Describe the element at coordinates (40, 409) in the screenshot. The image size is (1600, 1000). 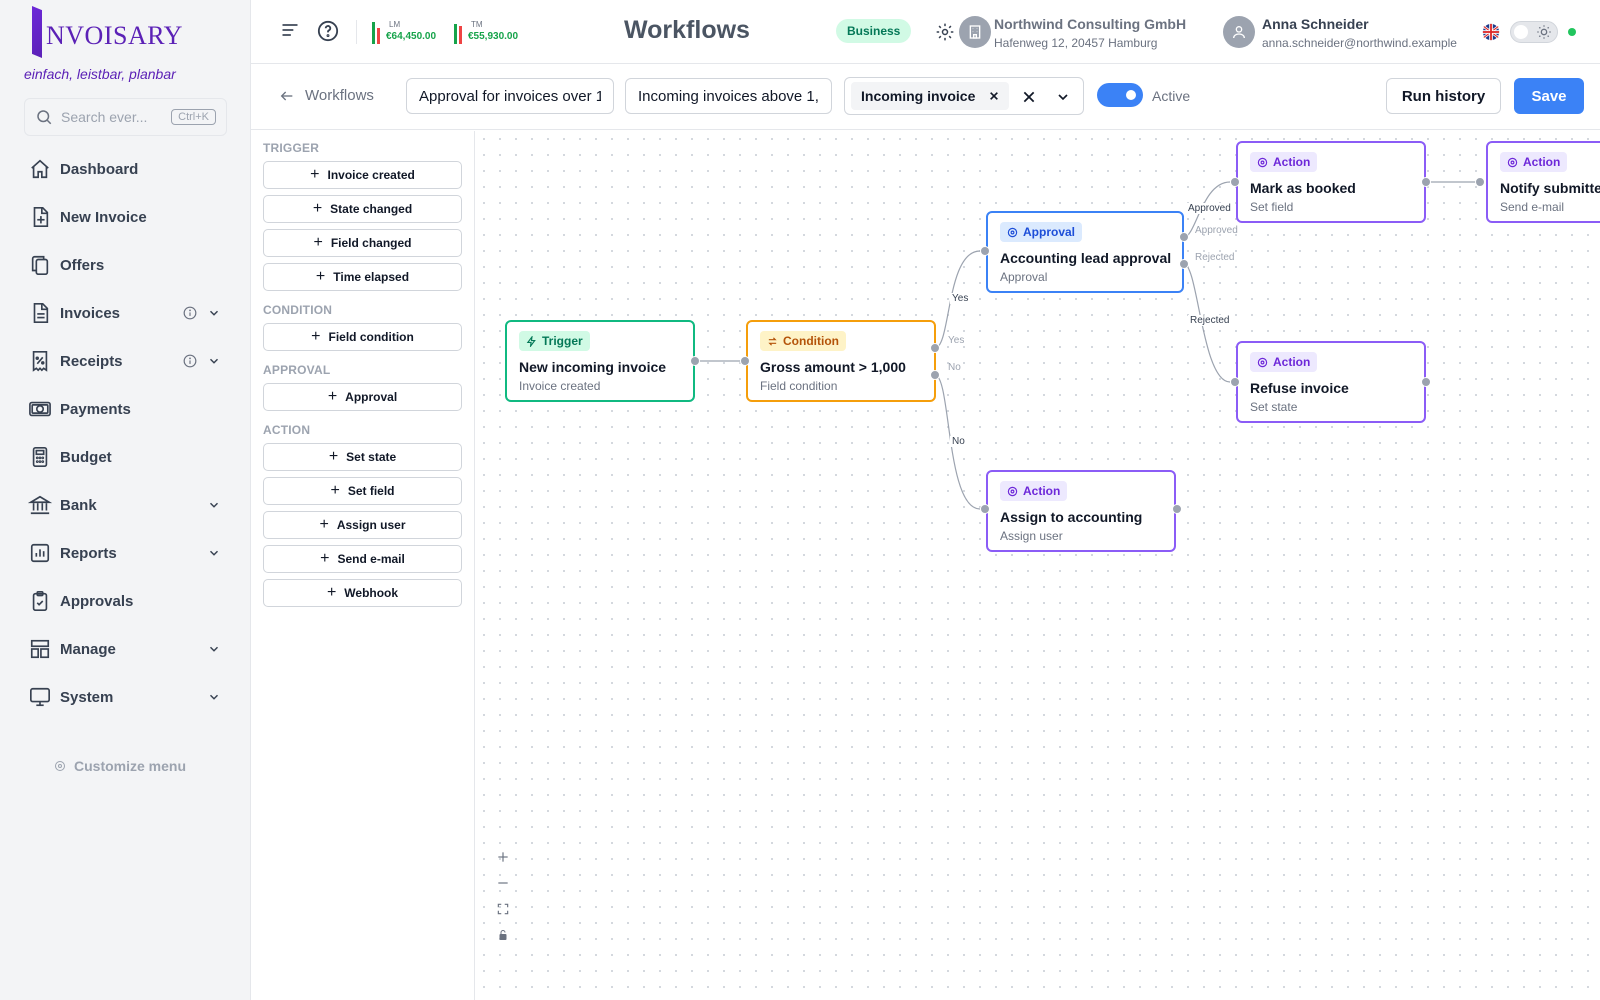
I see `banknote-icon` at that location.